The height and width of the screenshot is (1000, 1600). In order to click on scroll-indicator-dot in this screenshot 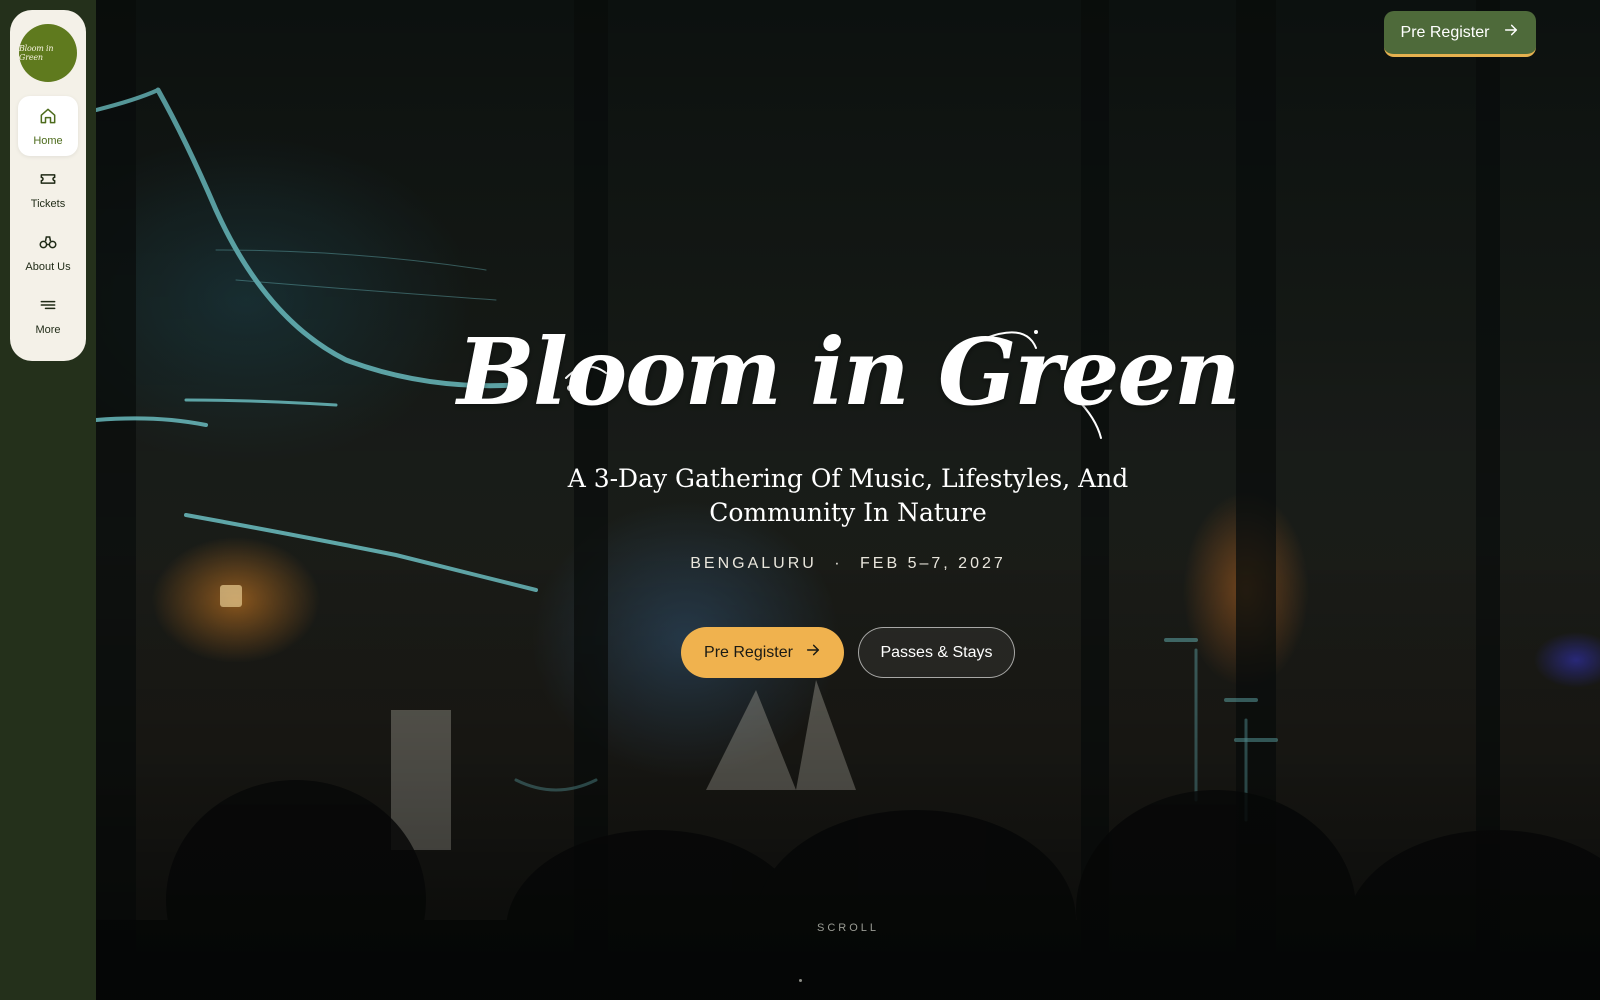, I will do `click(800, 980)`.